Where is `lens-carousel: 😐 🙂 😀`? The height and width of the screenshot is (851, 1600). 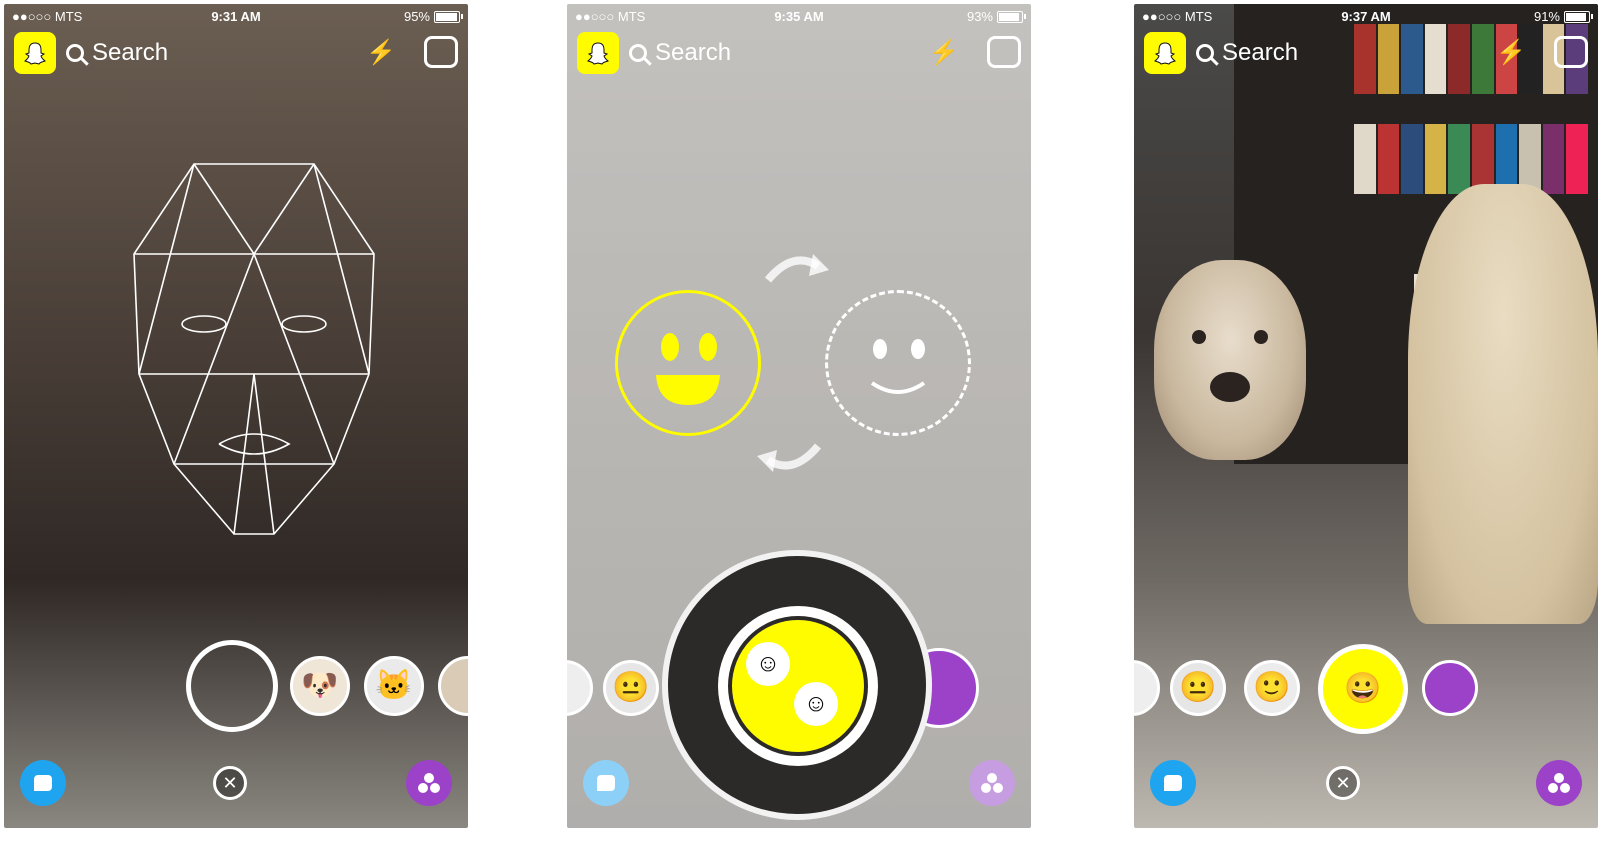
lens-carousel: 😐 🙂 😀 is located at coordinates (1366, 688).